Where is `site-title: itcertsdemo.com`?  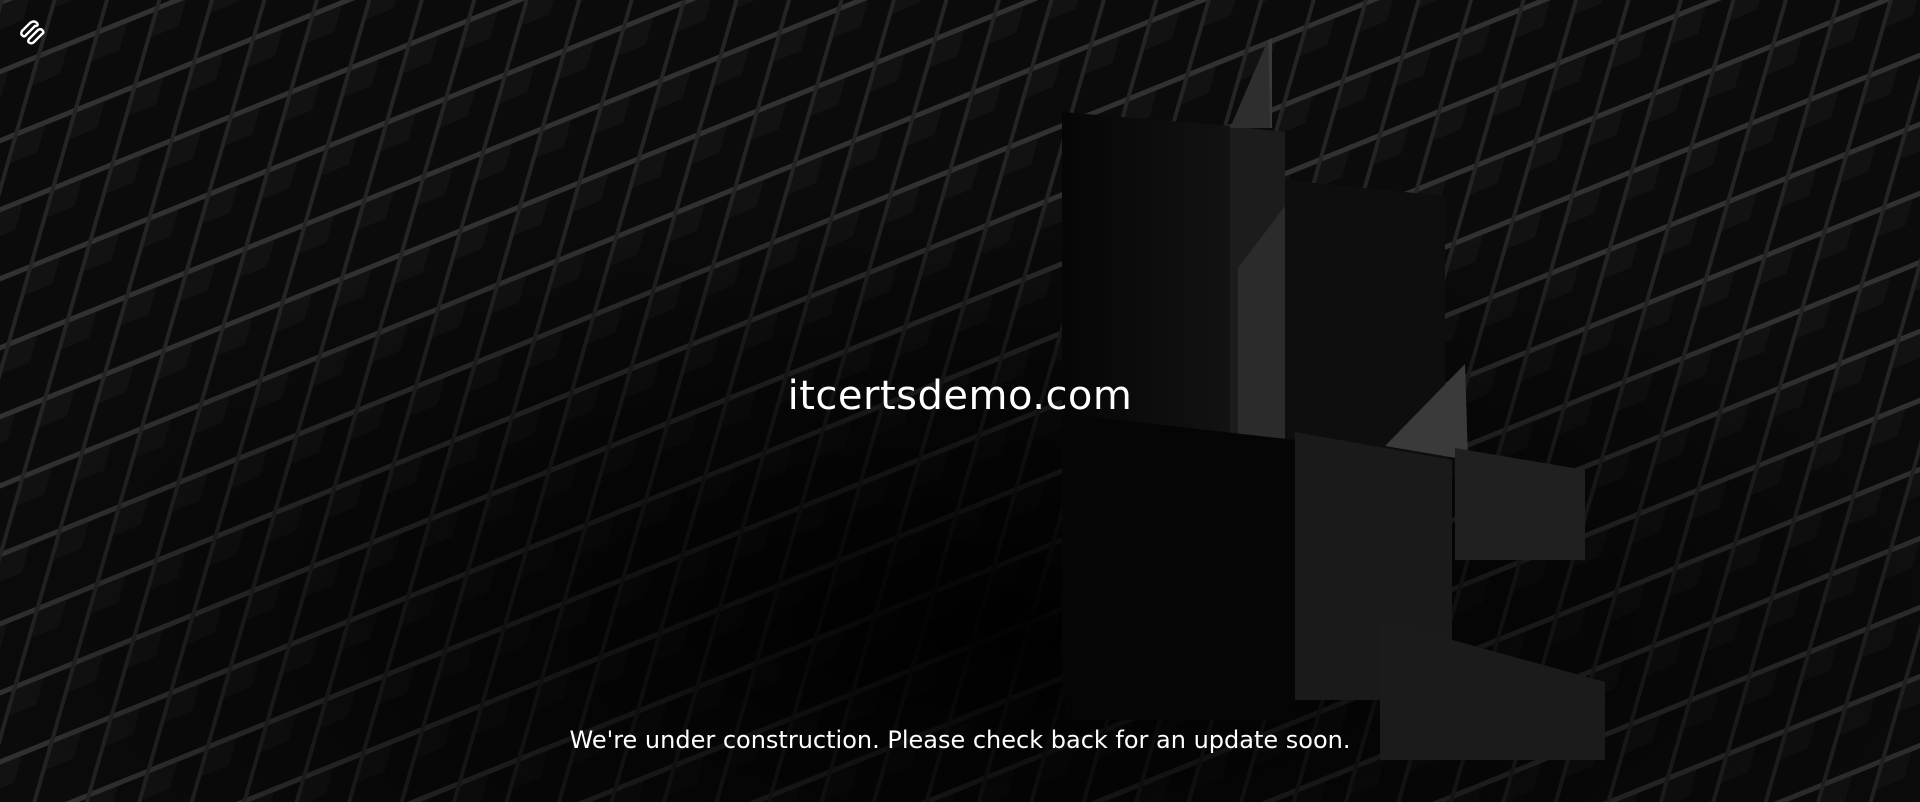
site-title: itcertsdemo.com is located at coordinates (960, 396).